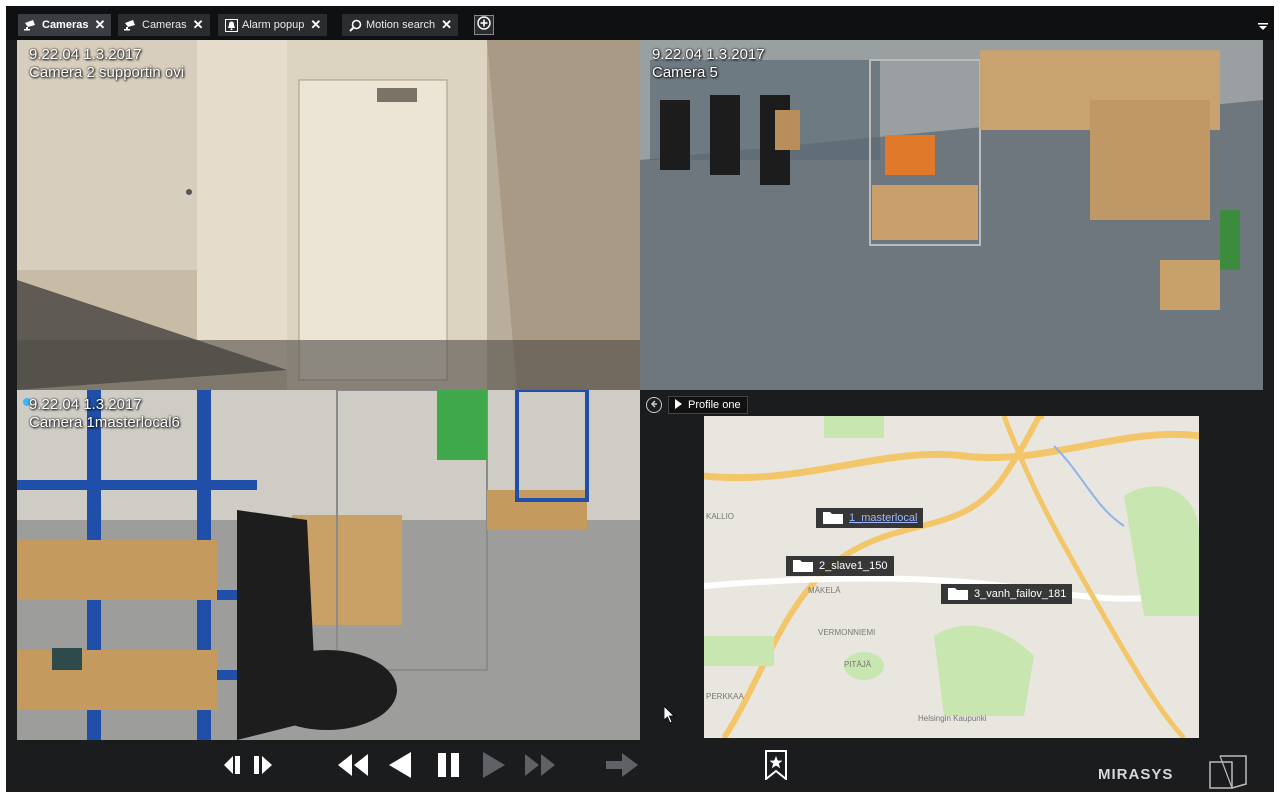 This screenshot has height=796, width=1279. What do you see at coordinates (1020, 594) in the screenshot?
I see `site-label: 3_vanh_failov_181` at bounding box center [1020, 594].